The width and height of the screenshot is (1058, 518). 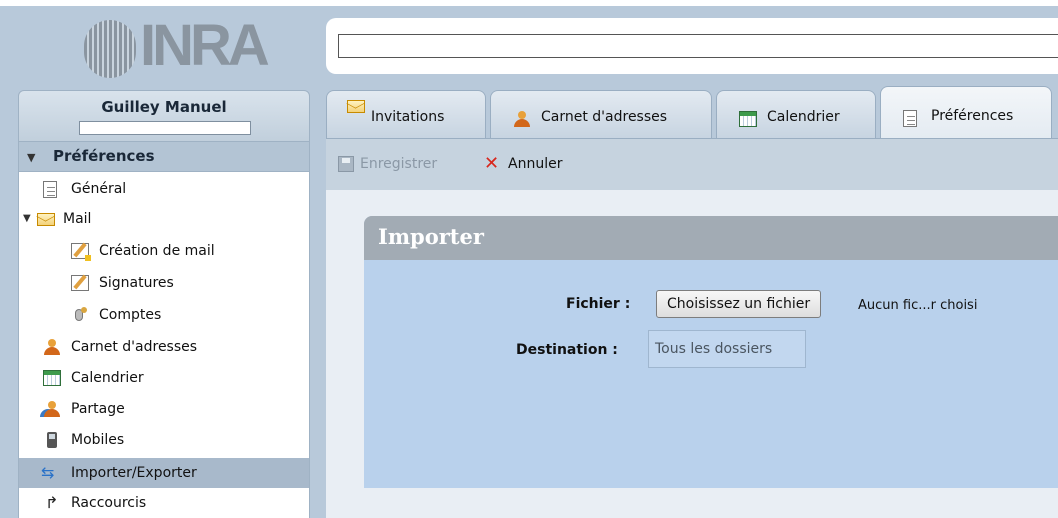 I want to click on tab-address-book: Carnet d'adresses, so click(x=601, y=114).